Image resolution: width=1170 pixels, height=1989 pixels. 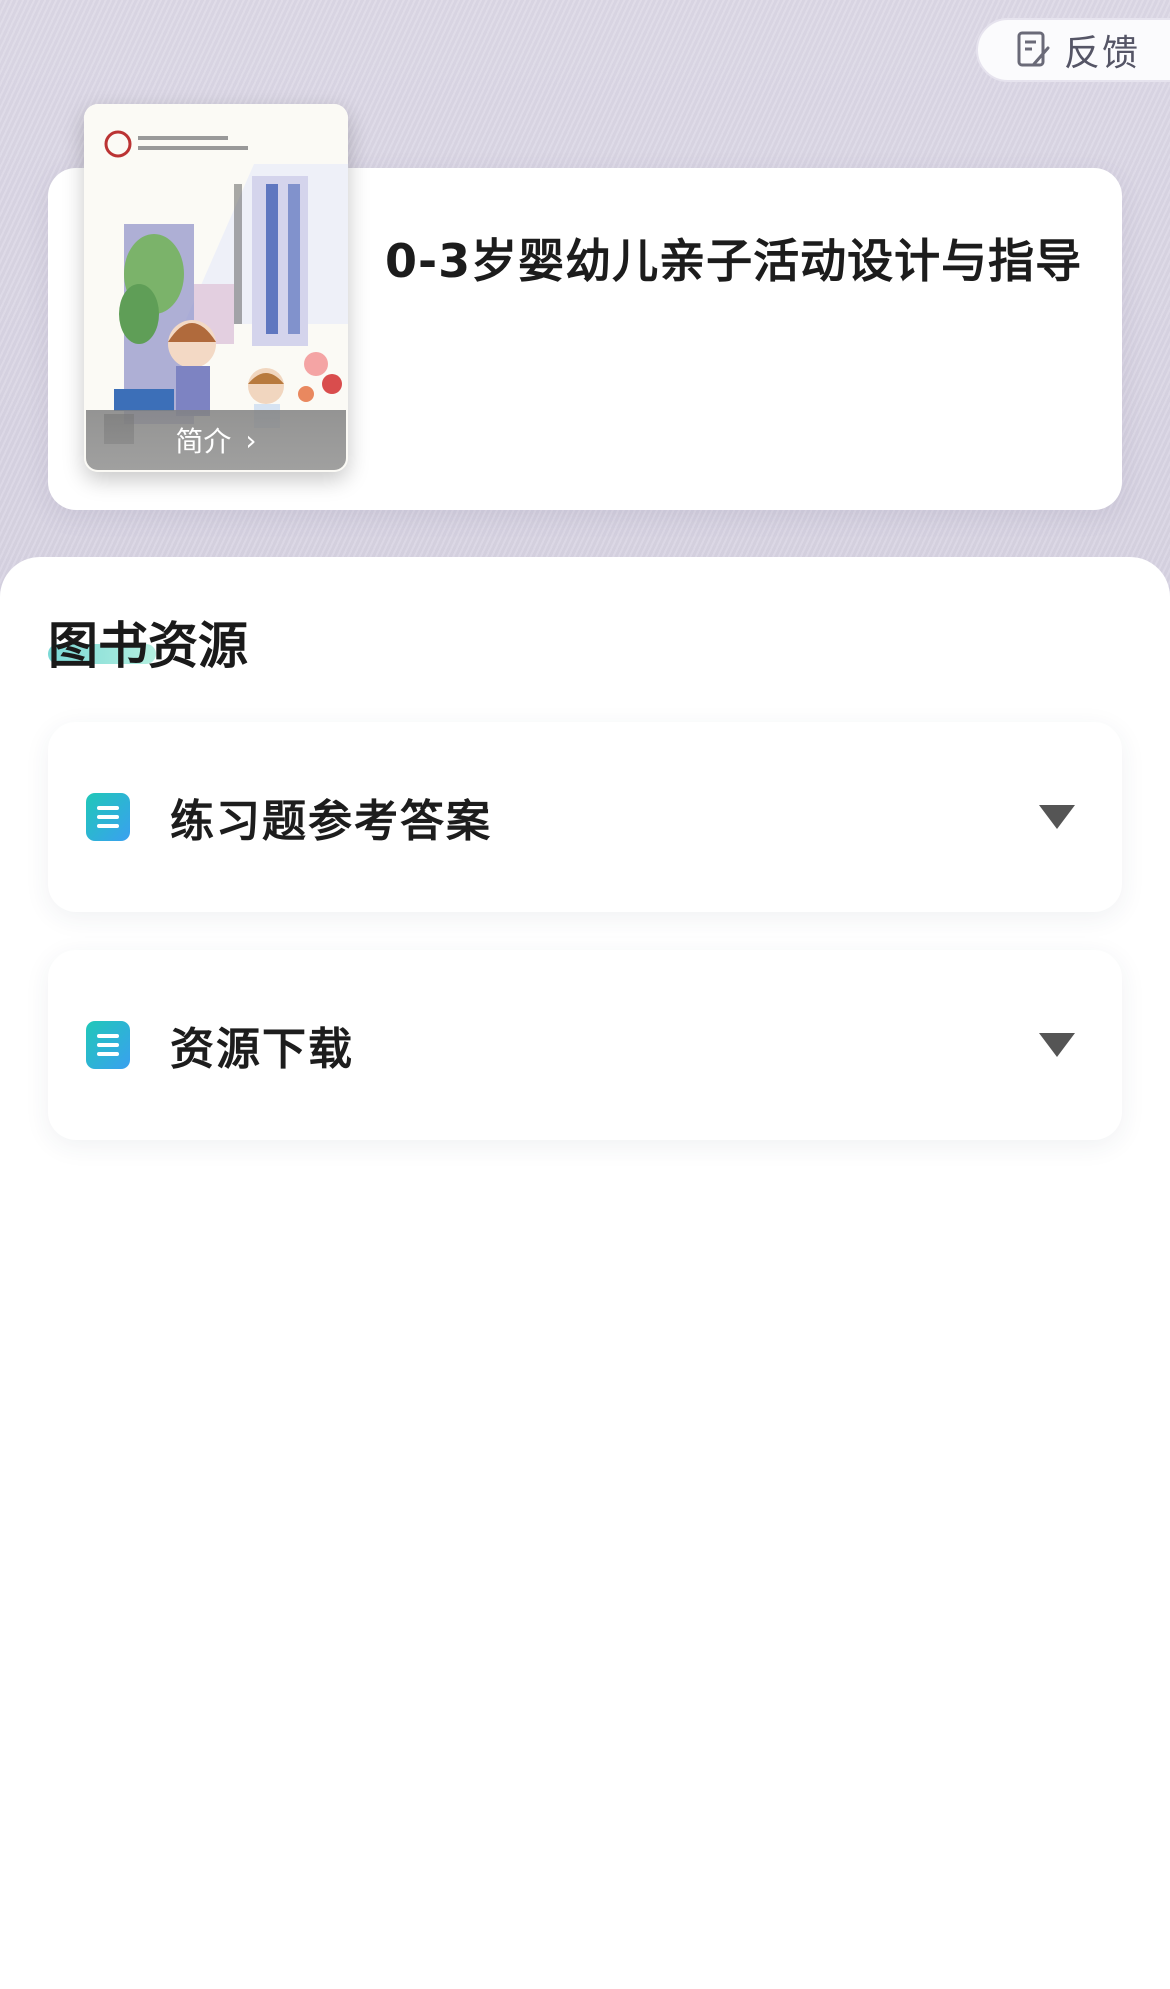 I want to click on intro-button: 简介 ›, so click(x=216, y=440).